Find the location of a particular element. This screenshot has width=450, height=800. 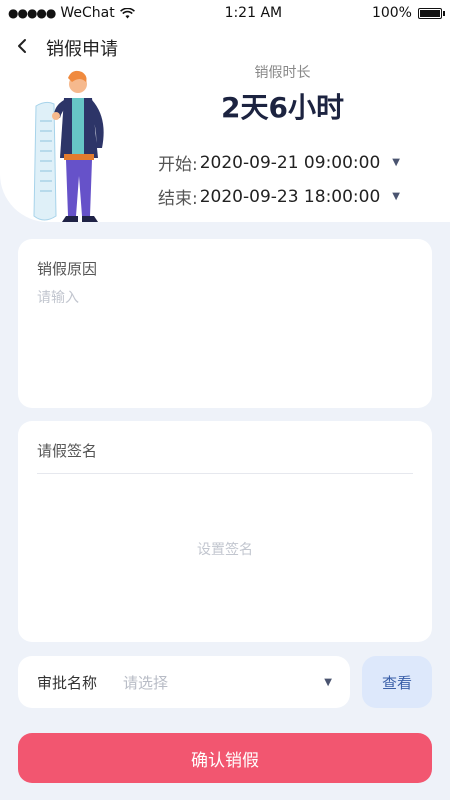

approval-placeholder: 请选择 is located at coordinates (146, 682).